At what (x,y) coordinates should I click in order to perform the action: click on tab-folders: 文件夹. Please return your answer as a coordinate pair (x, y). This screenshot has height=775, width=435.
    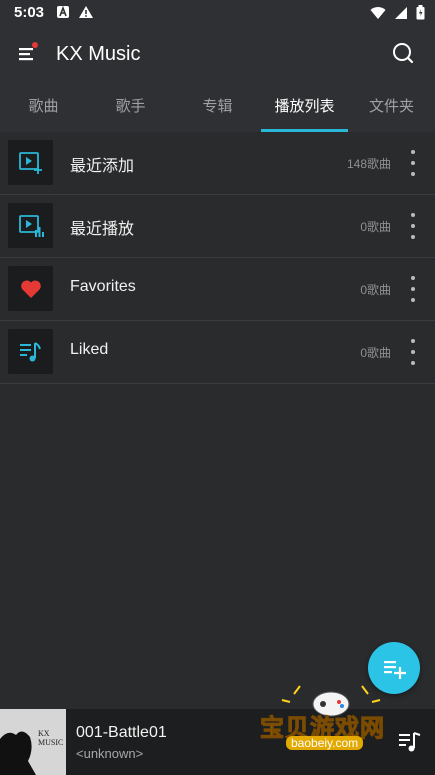
    Looking at the image, I should click on (391, 107).